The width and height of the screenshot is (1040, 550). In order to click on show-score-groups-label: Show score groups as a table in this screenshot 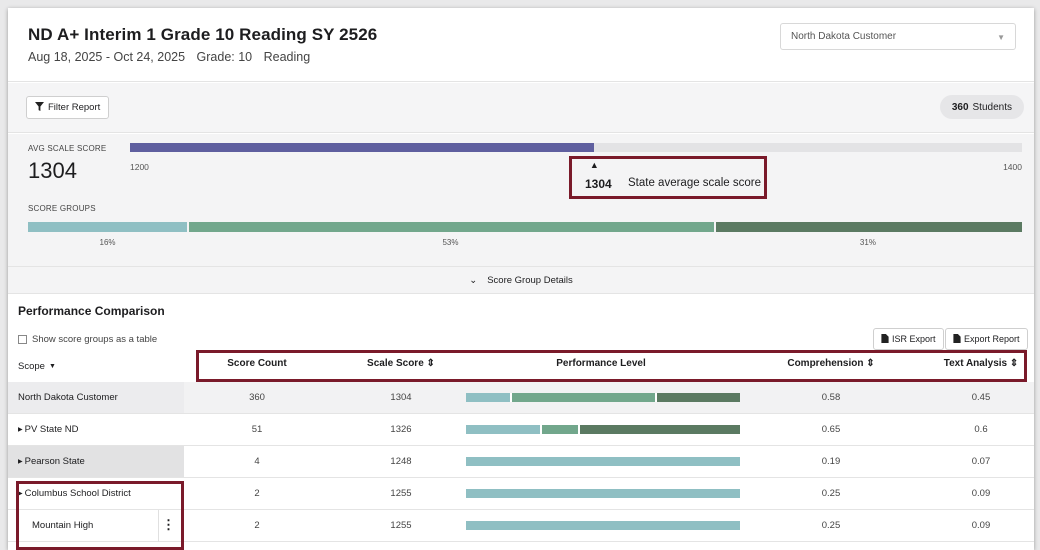, I will do `click(95, 339)`.